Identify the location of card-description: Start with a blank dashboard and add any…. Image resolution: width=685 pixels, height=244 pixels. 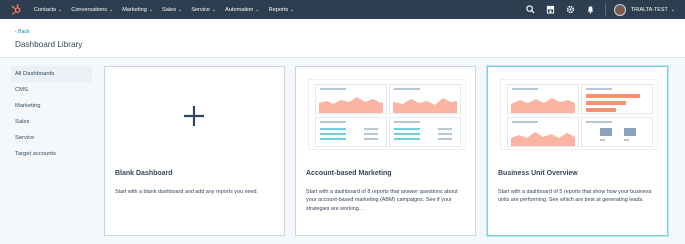
(186, 192).